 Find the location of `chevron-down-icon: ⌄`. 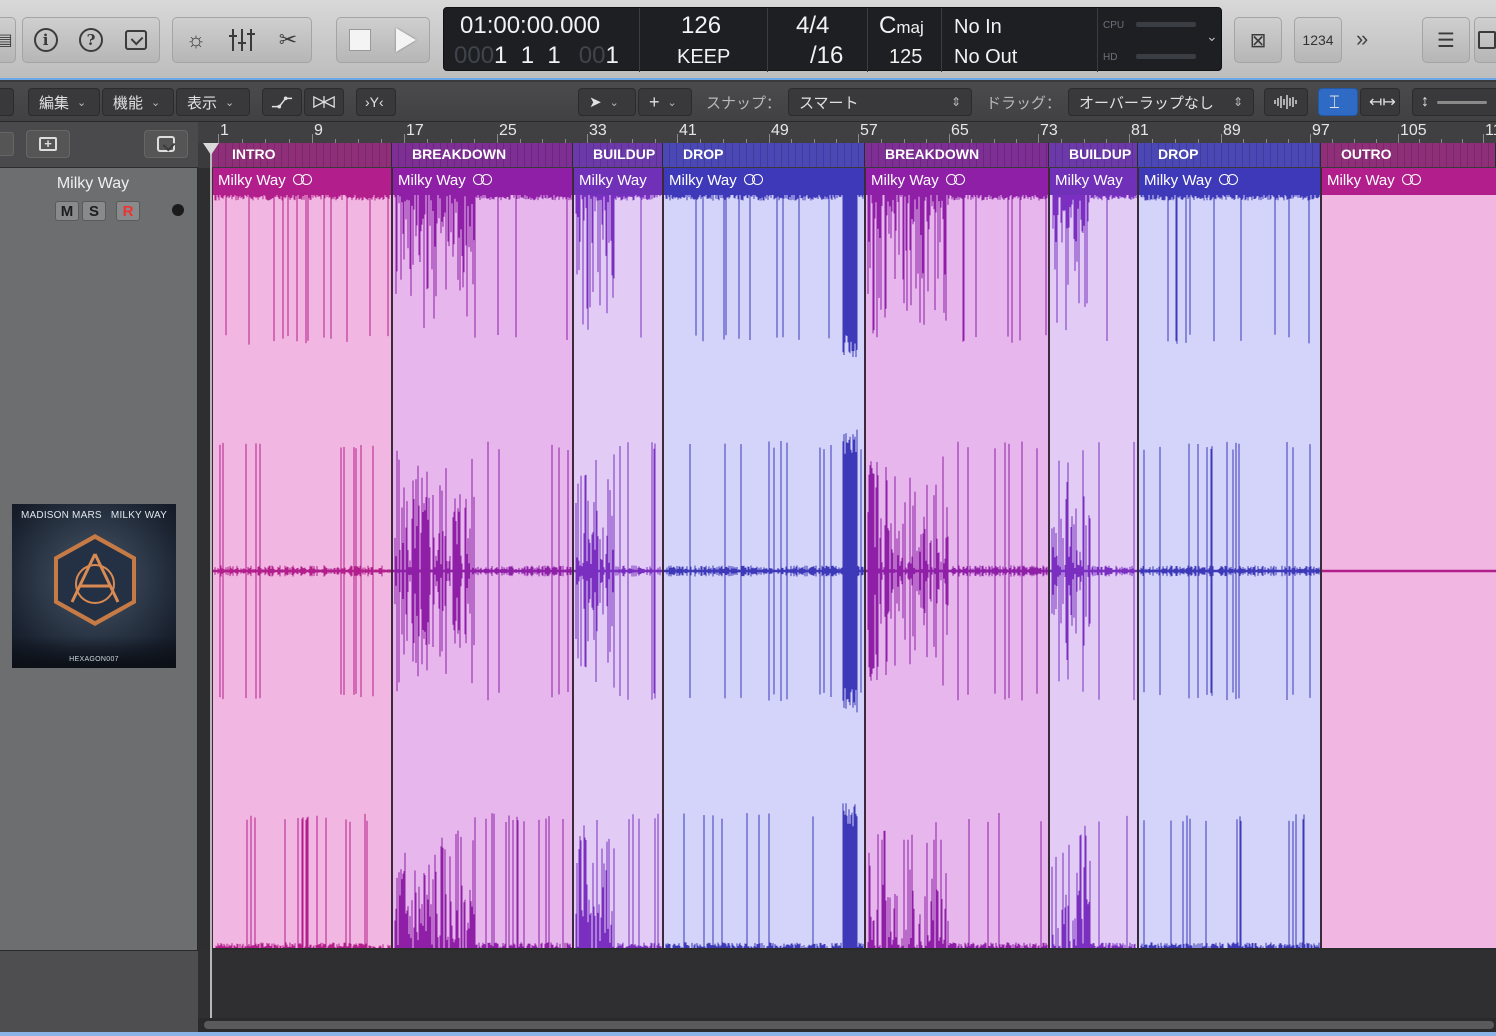

chevron-down-icon: ⌄ is located at coordinates (230, 102).